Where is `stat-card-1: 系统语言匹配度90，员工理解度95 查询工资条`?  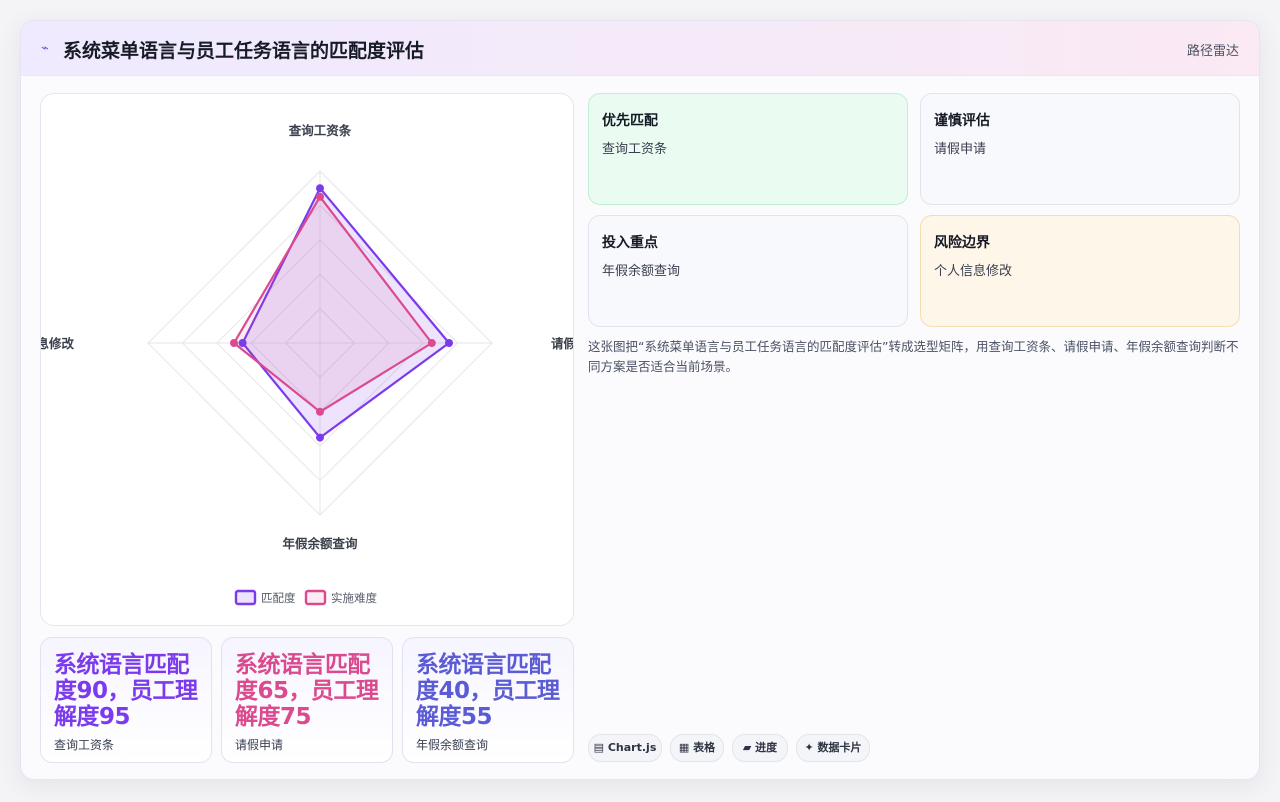
stat-card-1: 系统语言匹配度90，员工理解度95 查询工资条 is located at coordinates (126, 700).